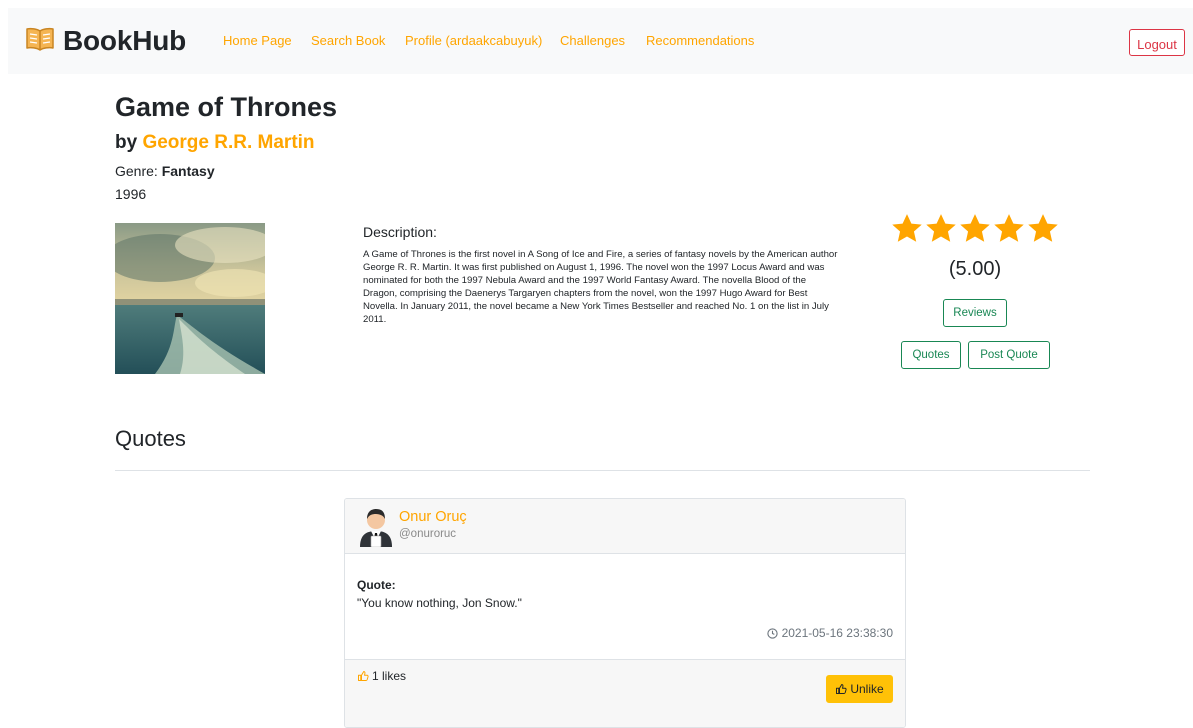  What do you see at coordinates (1009, 355) in the screenshot?
I see `post-quote-button: Post Quote` at bounding box center [1009, 355].